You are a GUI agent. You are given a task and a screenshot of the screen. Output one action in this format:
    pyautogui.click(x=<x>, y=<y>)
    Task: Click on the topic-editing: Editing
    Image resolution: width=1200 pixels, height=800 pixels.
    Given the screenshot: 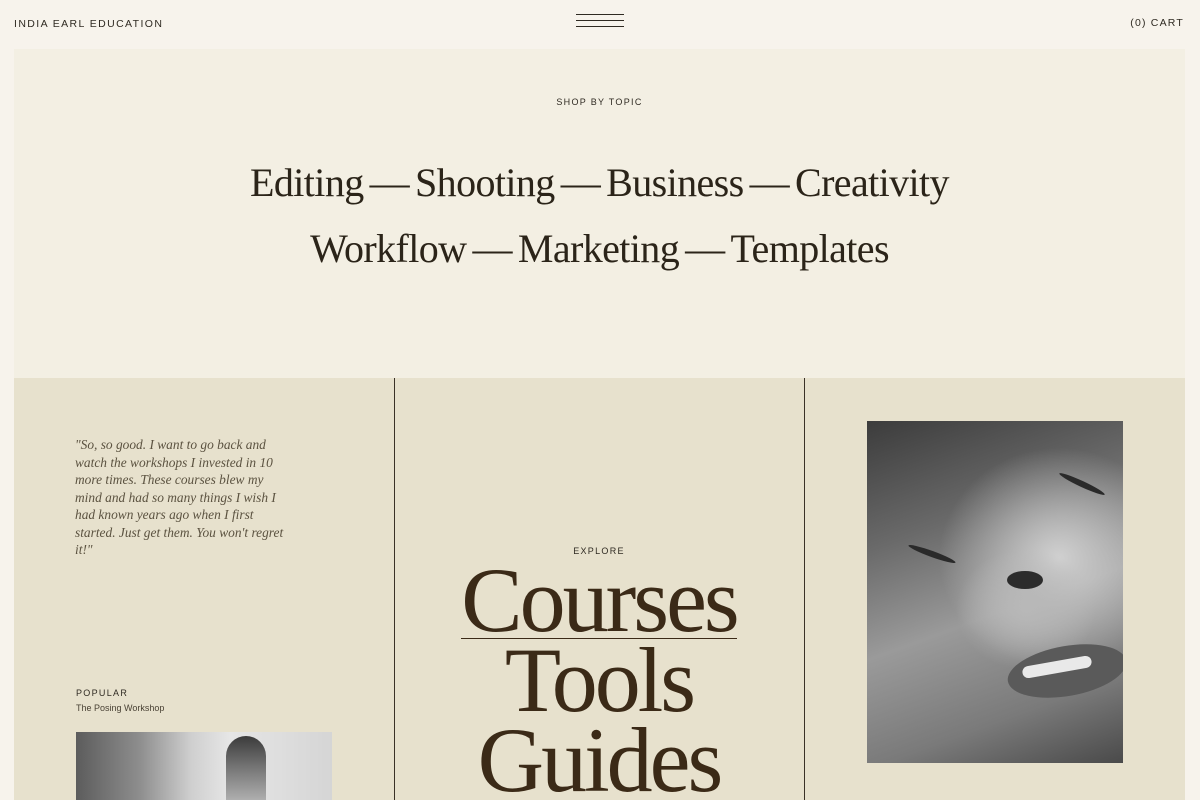 What is the action you would take?
    pyautogui.click(x=307, y=182)
    